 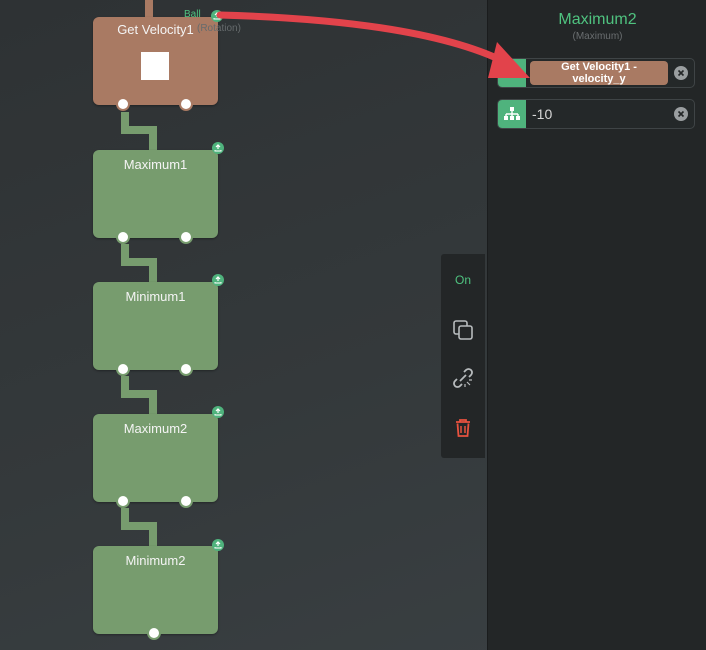 What do you see at coordinates (463, 378) in the screenshot?
I see `unlink-icon` at bounding box center [463, 378].